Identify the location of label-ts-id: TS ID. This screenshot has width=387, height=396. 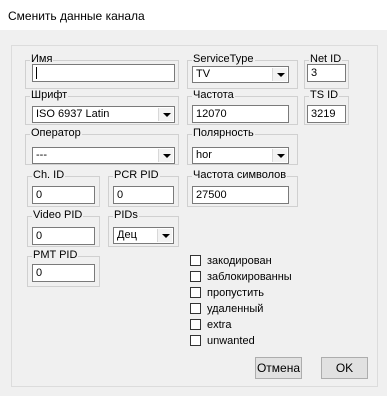
(324, 95).